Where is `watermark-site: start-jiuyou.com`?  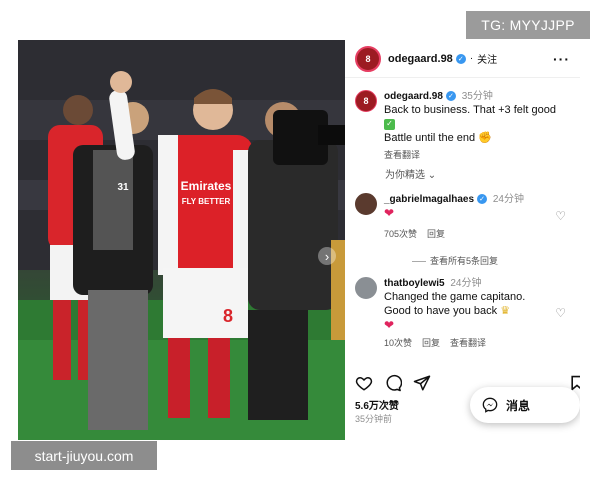 watermark-site: start-jiuyou.com is located at coordinates (84, 455).